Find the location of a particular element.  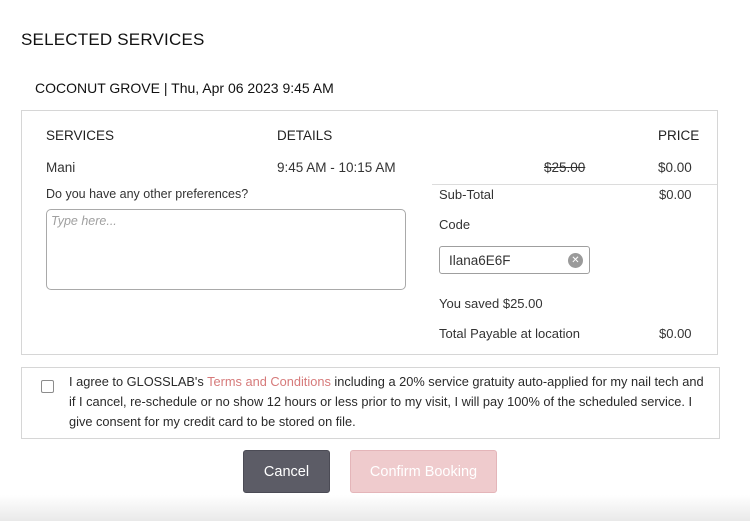

promo-code-field: Ilana6E6F ✕ is located at coordinates (514, 260).